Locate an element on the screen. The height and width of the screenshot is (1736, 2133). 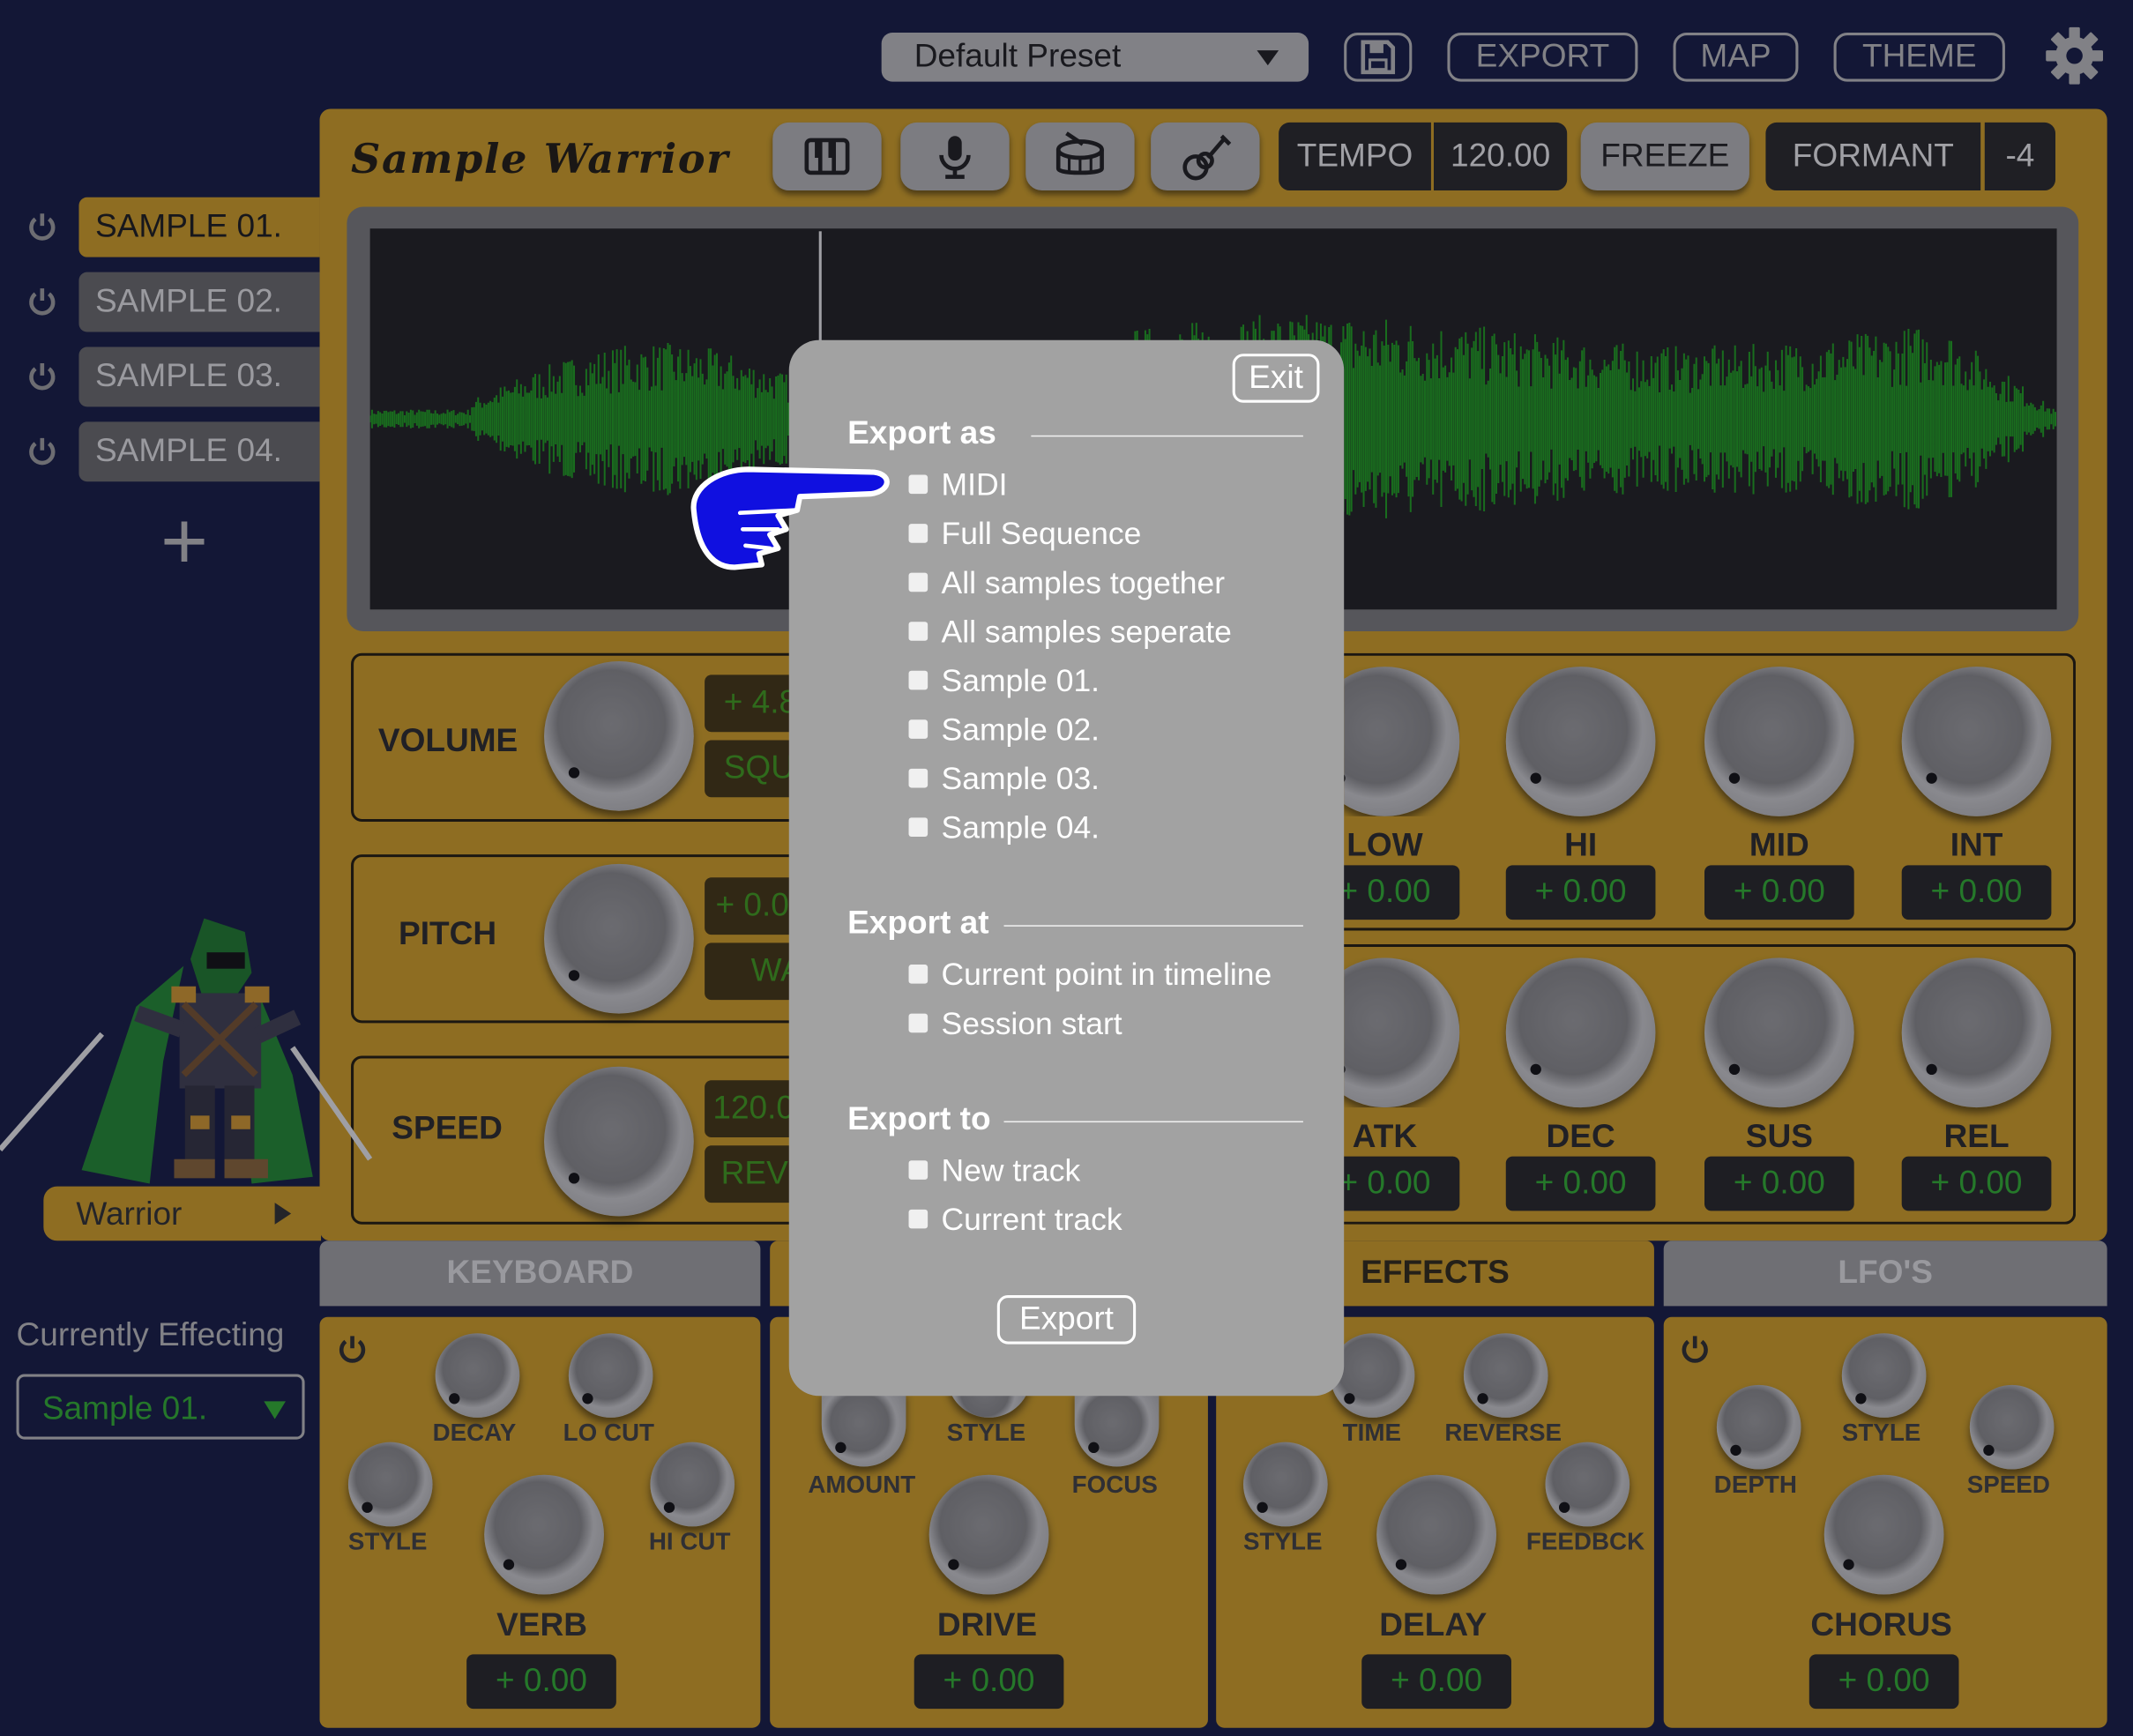
pointing-hand-icon is located at coordinates (790, 518).